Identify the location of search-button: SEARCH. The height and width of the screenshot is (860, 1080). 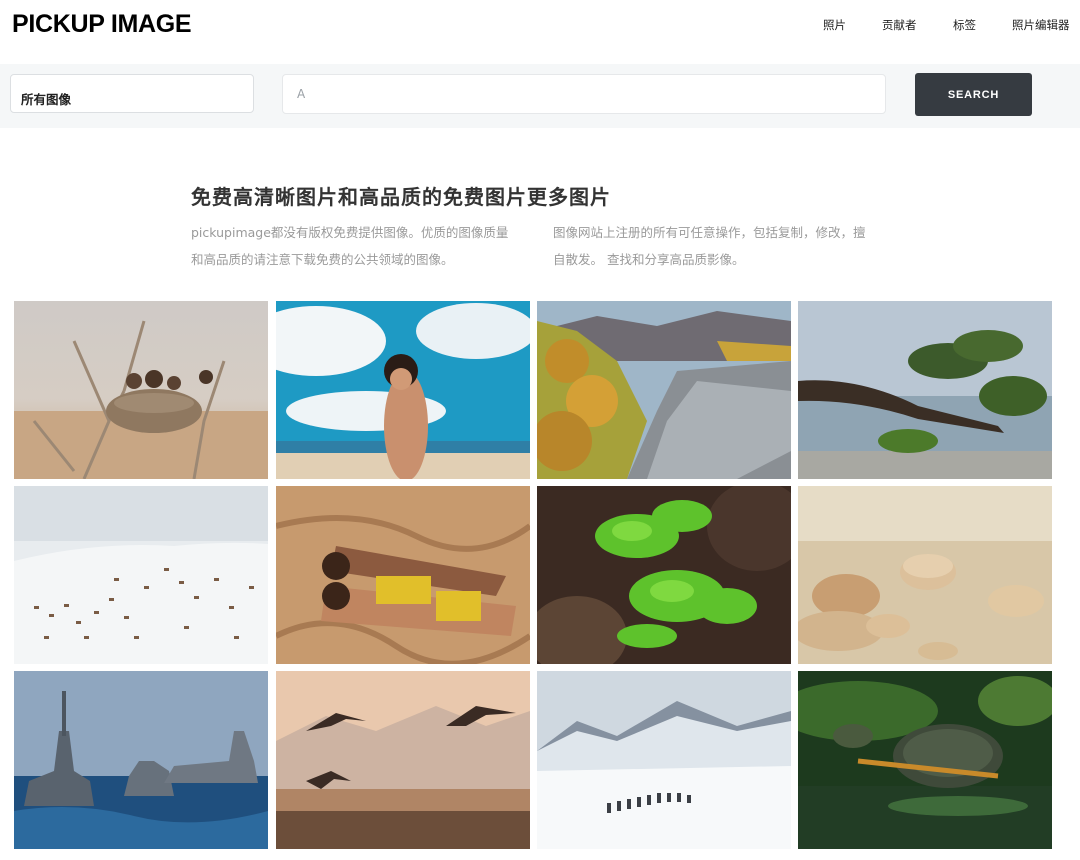
(973, 94).